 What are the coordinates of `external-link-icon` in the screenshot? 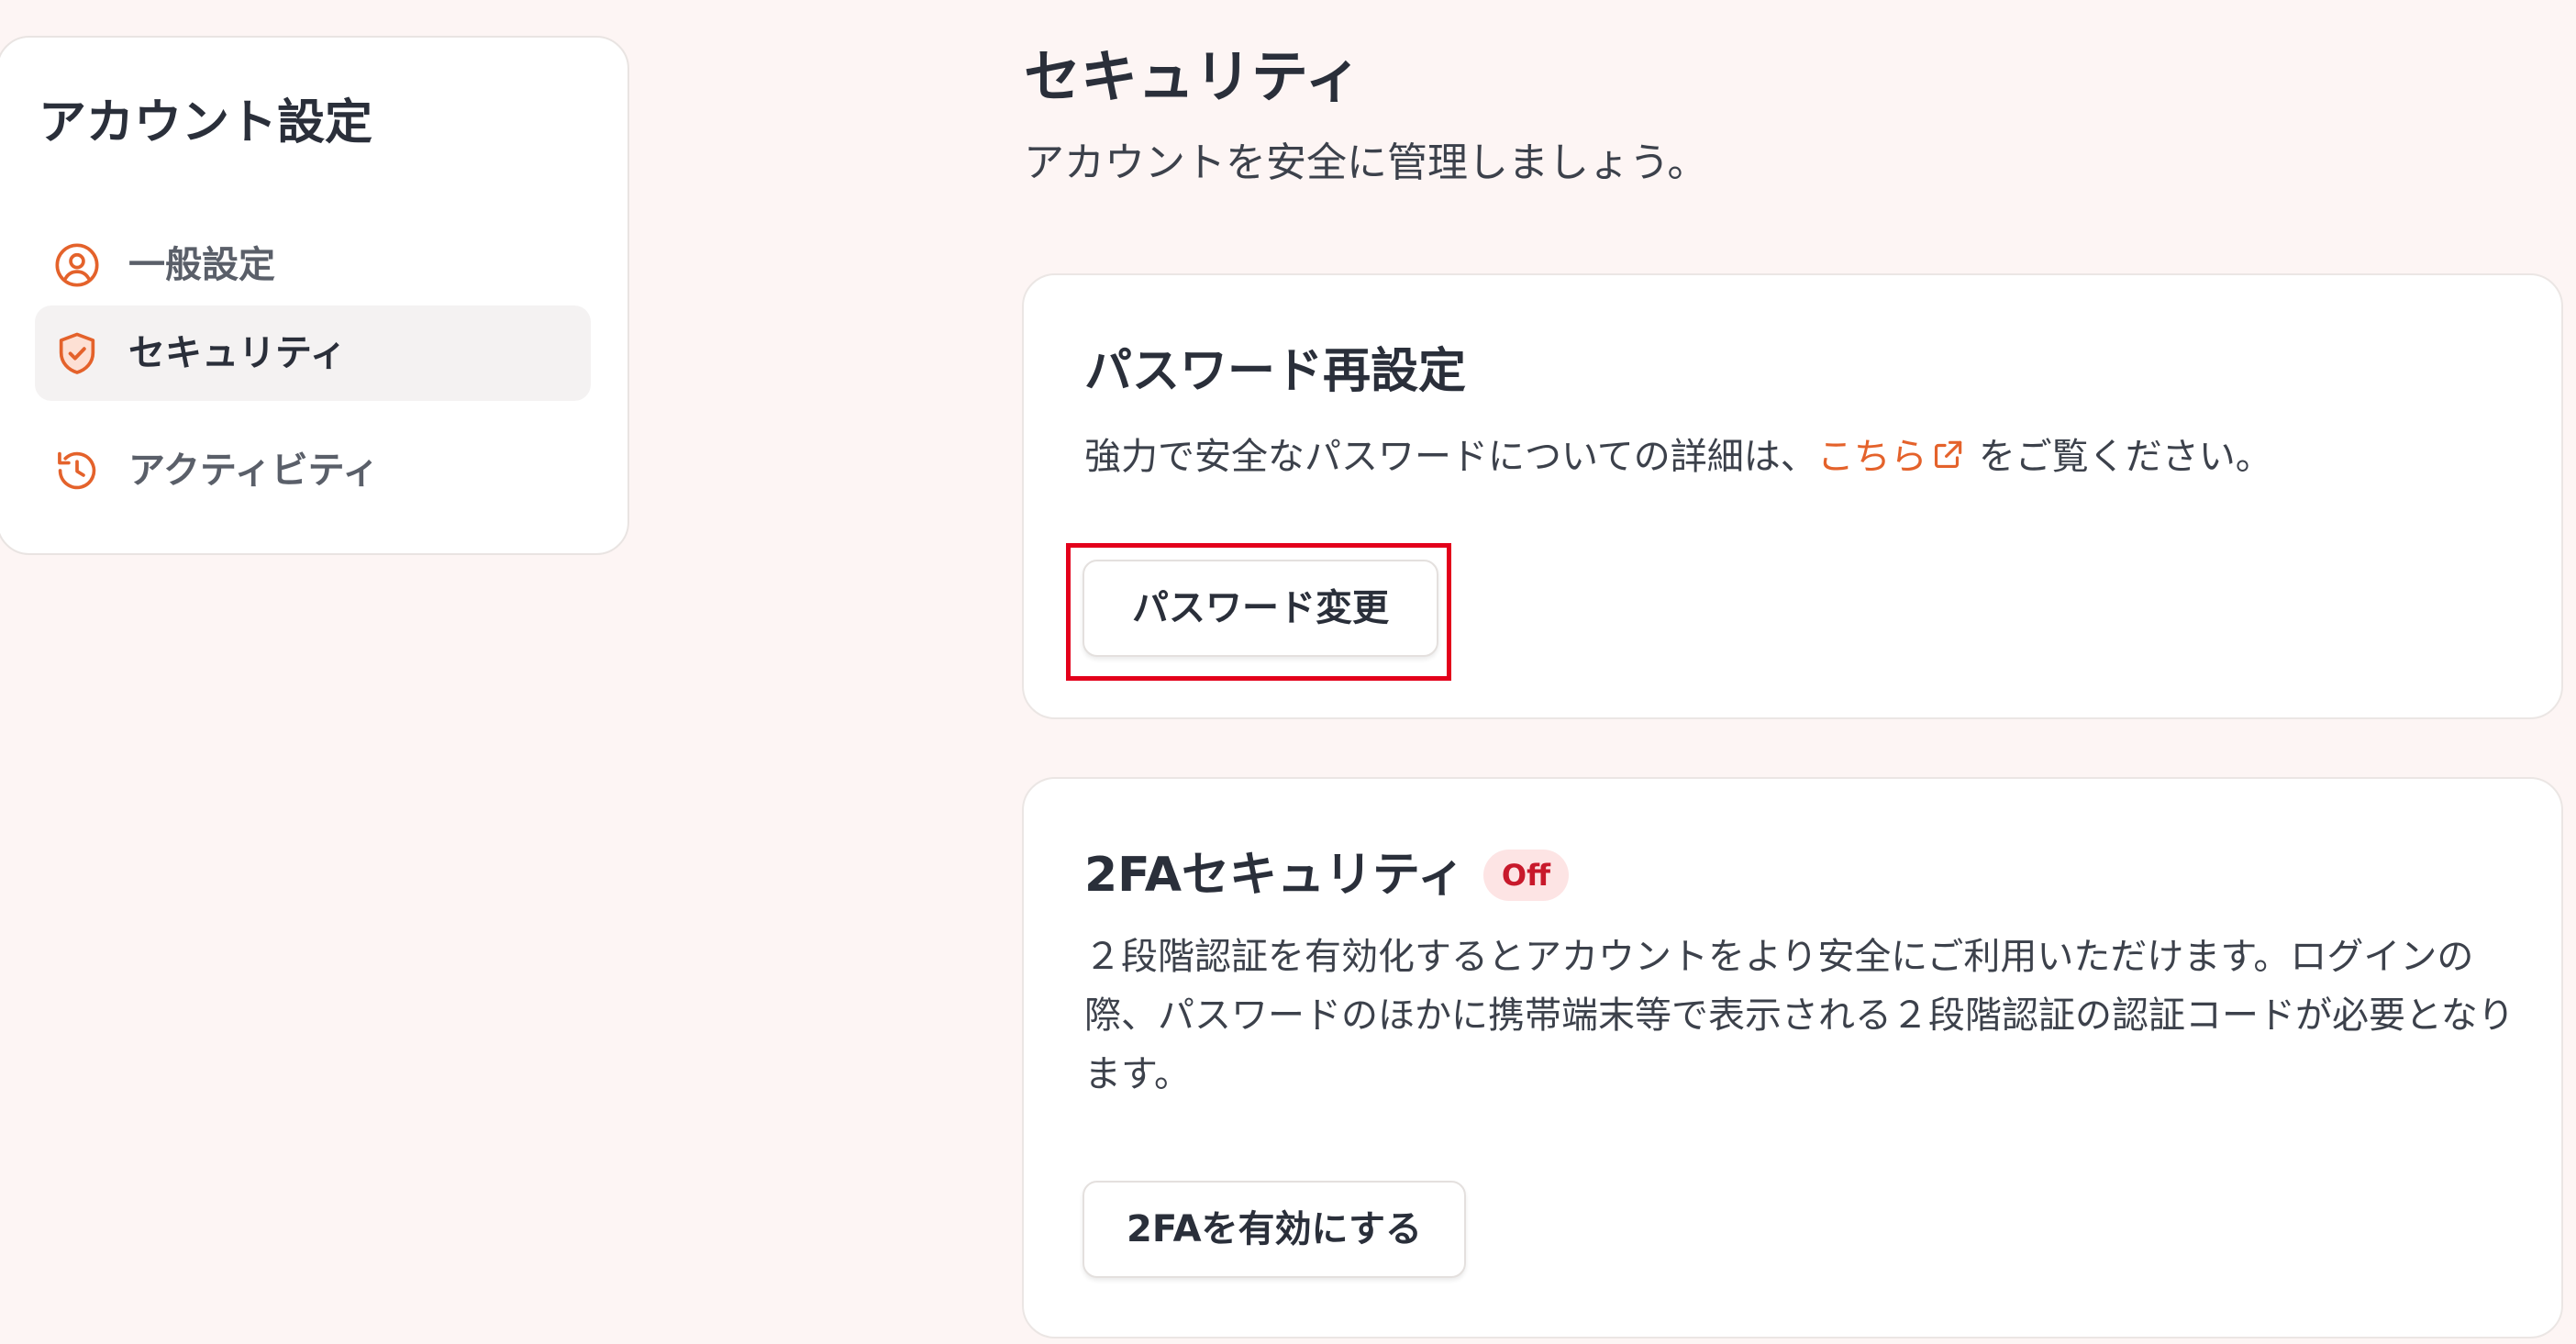 It's located at (1948, 454).